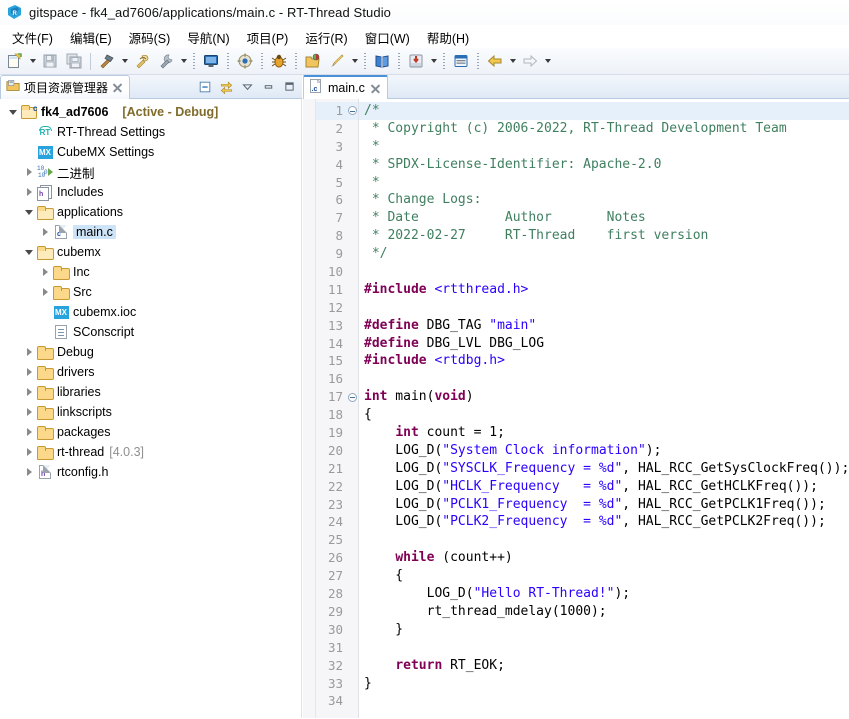  I want to click on debug-config-gear-icon, so click(245, 61).